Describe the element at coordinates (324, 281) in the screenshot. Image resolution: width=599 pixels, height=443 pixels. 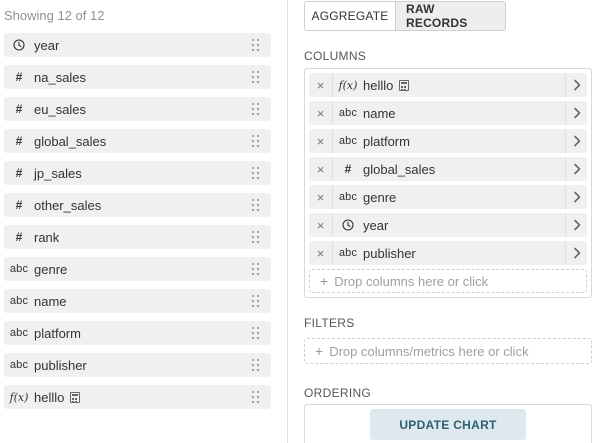
I see `plus-icon: +` at that location.